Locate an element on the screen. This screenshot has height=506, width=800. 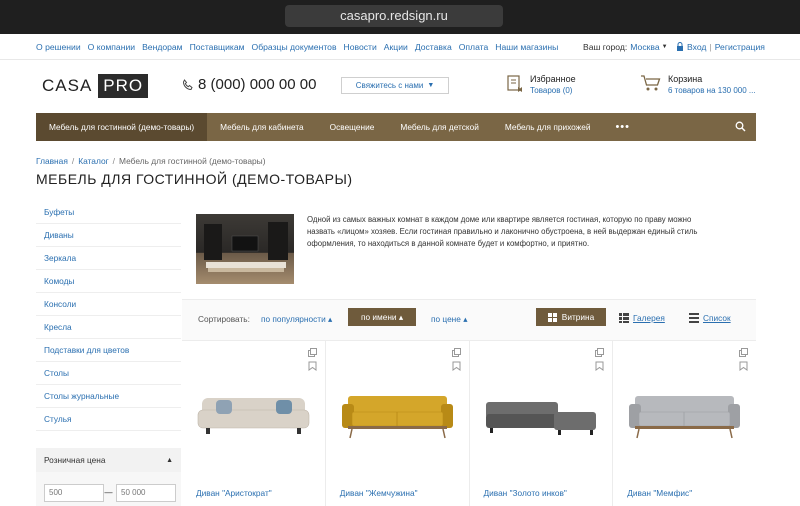
product-name: Диван "Аристократ" is located at coordinates (234, 493).